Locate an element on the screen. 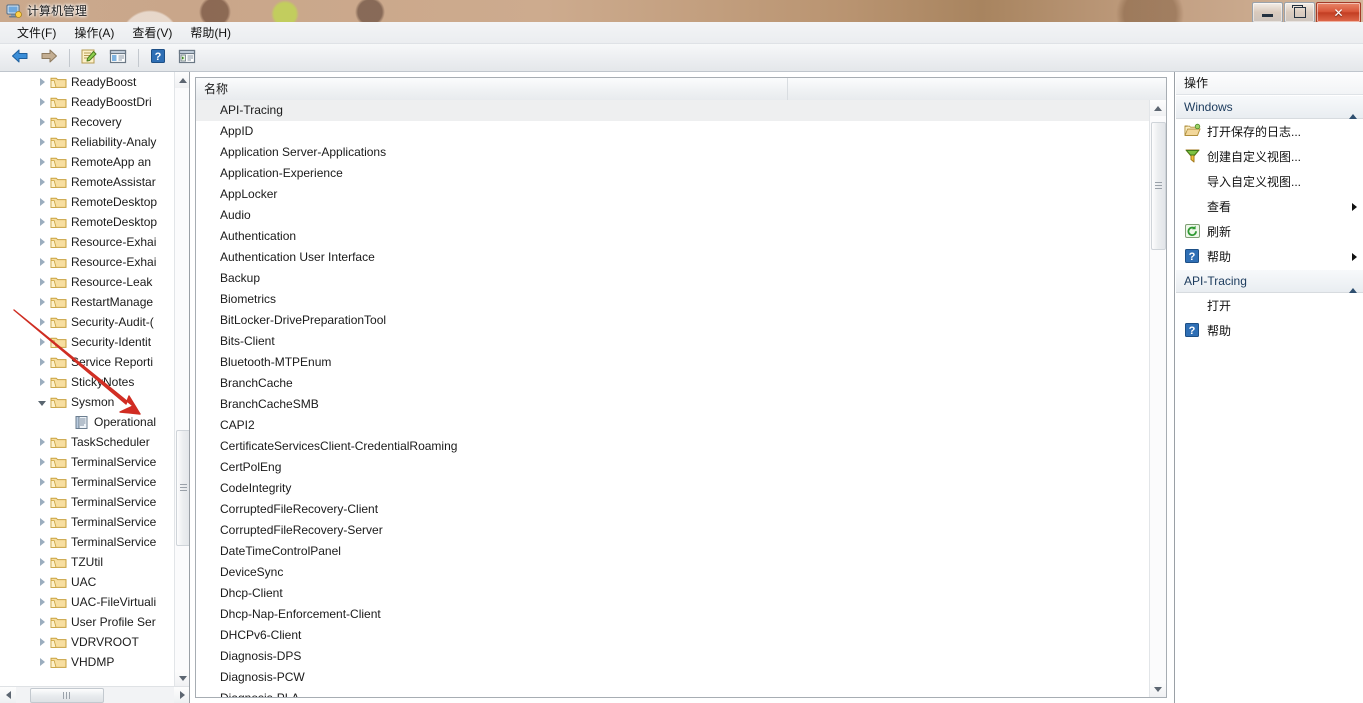 The width and height of the screenshot is (1363, 703). menu-view: 查看(V) is located at coordinates (152, 33).